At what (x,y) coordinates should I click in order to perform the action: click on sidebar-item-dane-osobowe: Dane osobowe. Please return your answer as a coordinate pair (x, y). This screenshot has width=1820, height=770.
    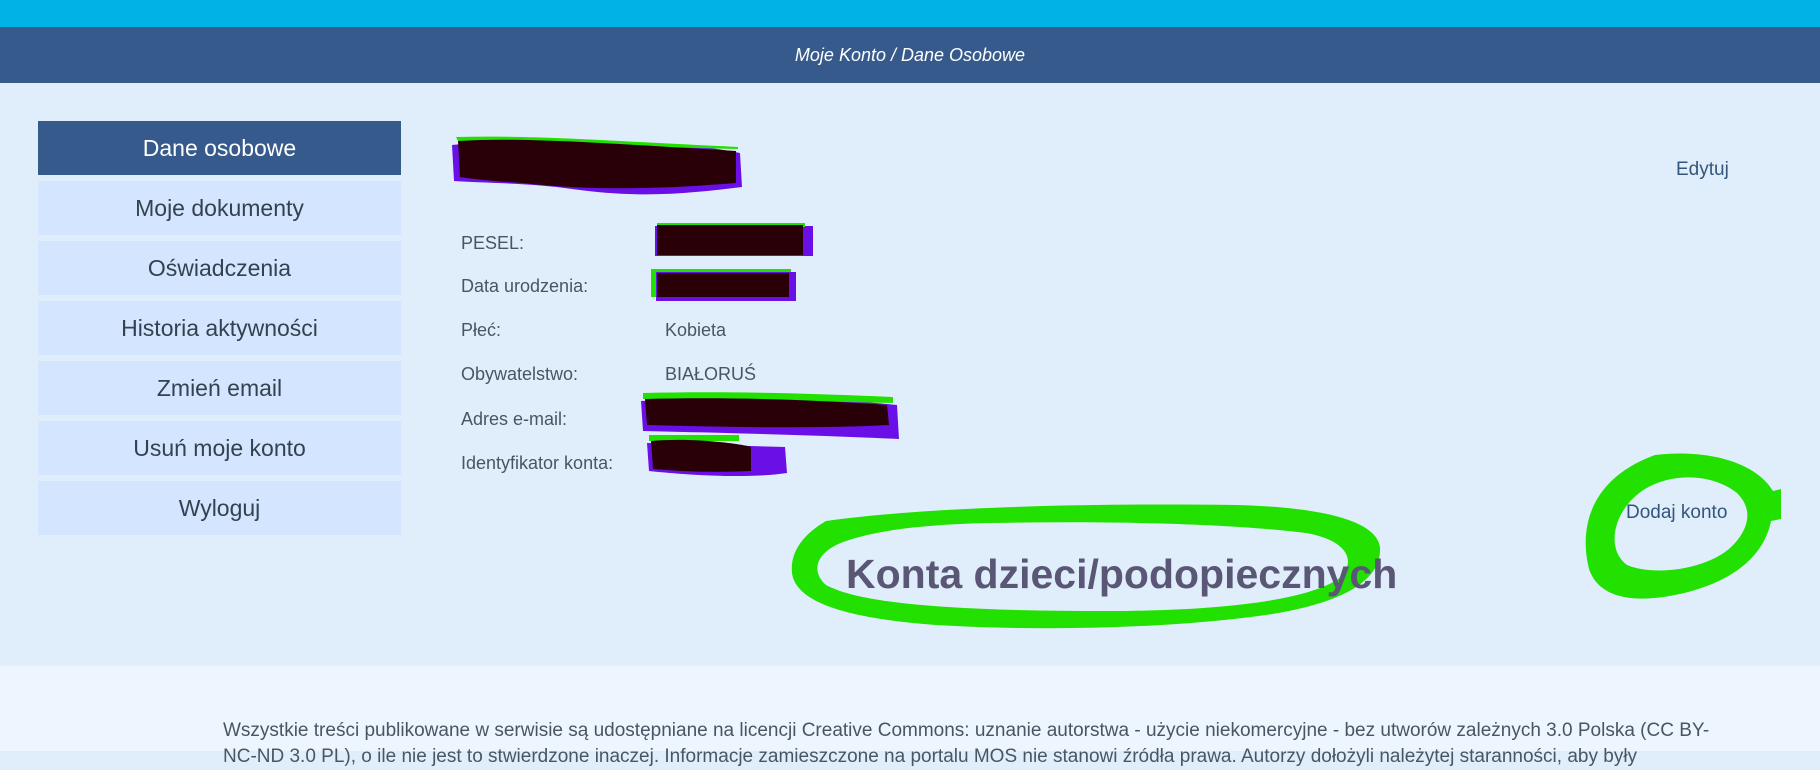
    Looking at the image, I should click on (219, 148).